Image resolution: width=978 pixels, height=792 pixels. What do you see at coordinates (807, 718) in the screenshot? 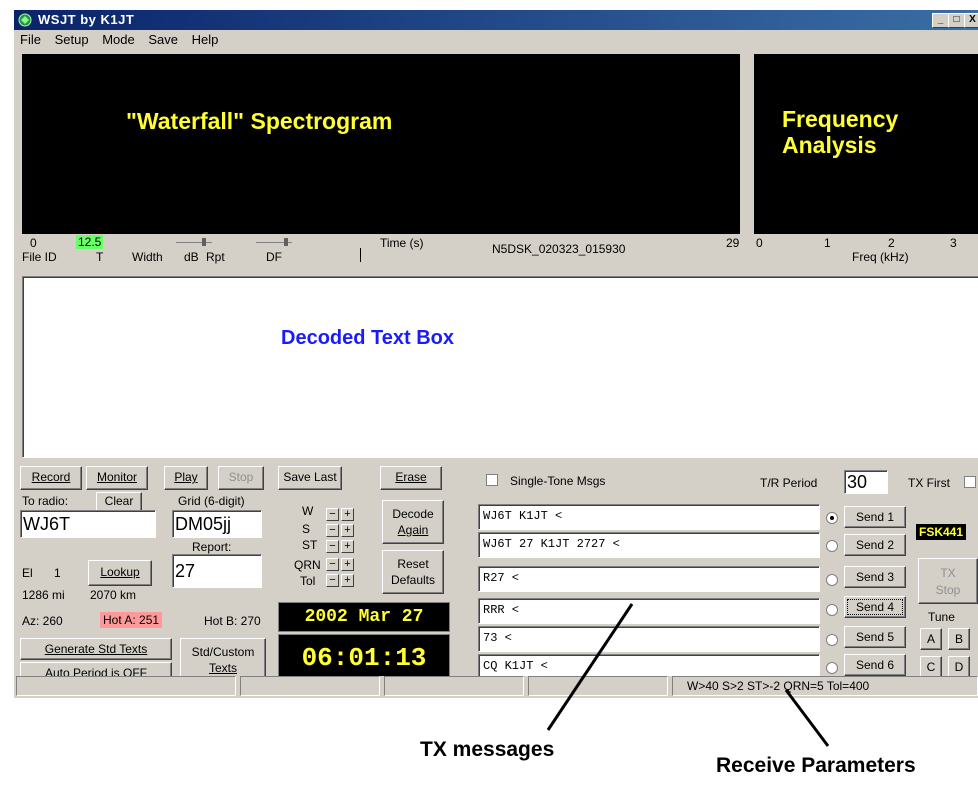
I see `receive-parameters-pointer` at bounding box center [807, 718].